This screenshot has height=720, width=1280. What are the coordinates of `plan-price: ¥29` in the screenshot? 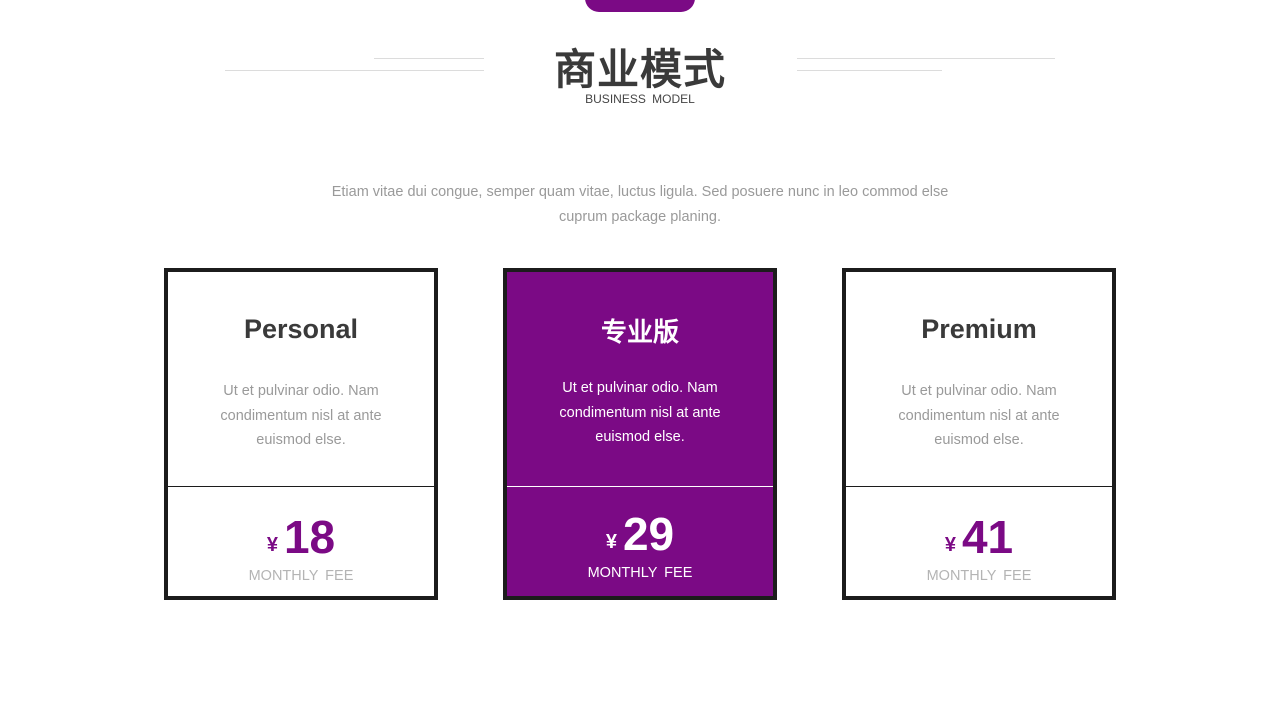 It's located at (640, 534).